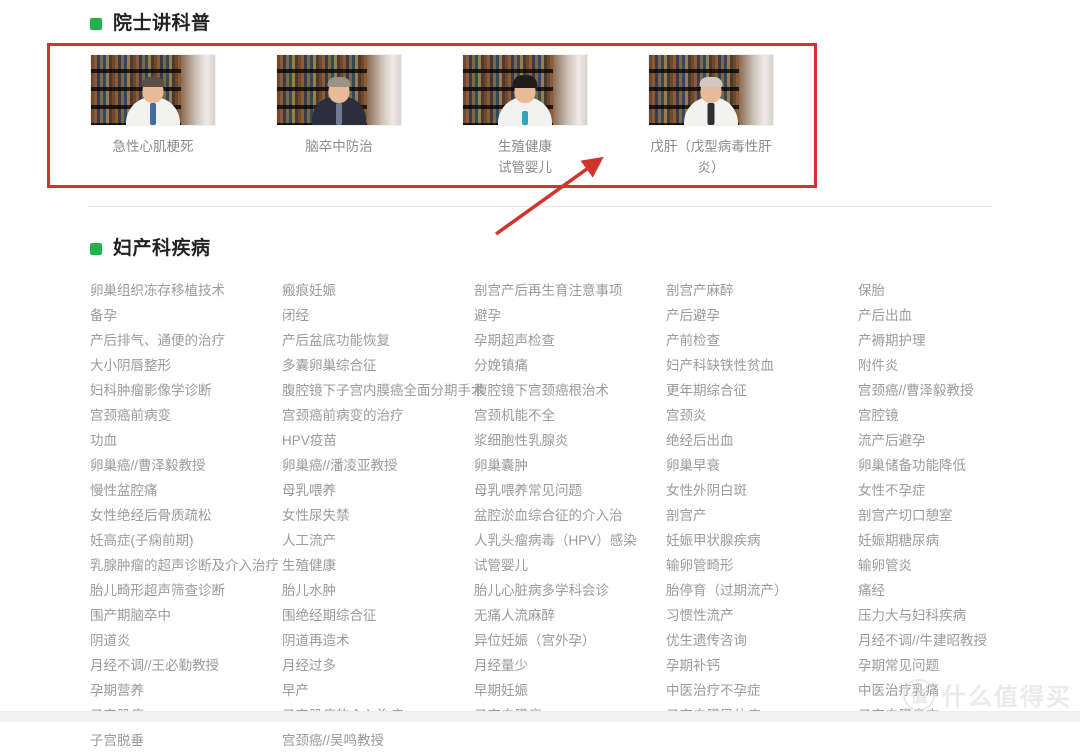 The image size is (1080, 753). Describe the element at coordinates (525, 100) in the screenshot. I see `doctor-portrait-icon` at that location.